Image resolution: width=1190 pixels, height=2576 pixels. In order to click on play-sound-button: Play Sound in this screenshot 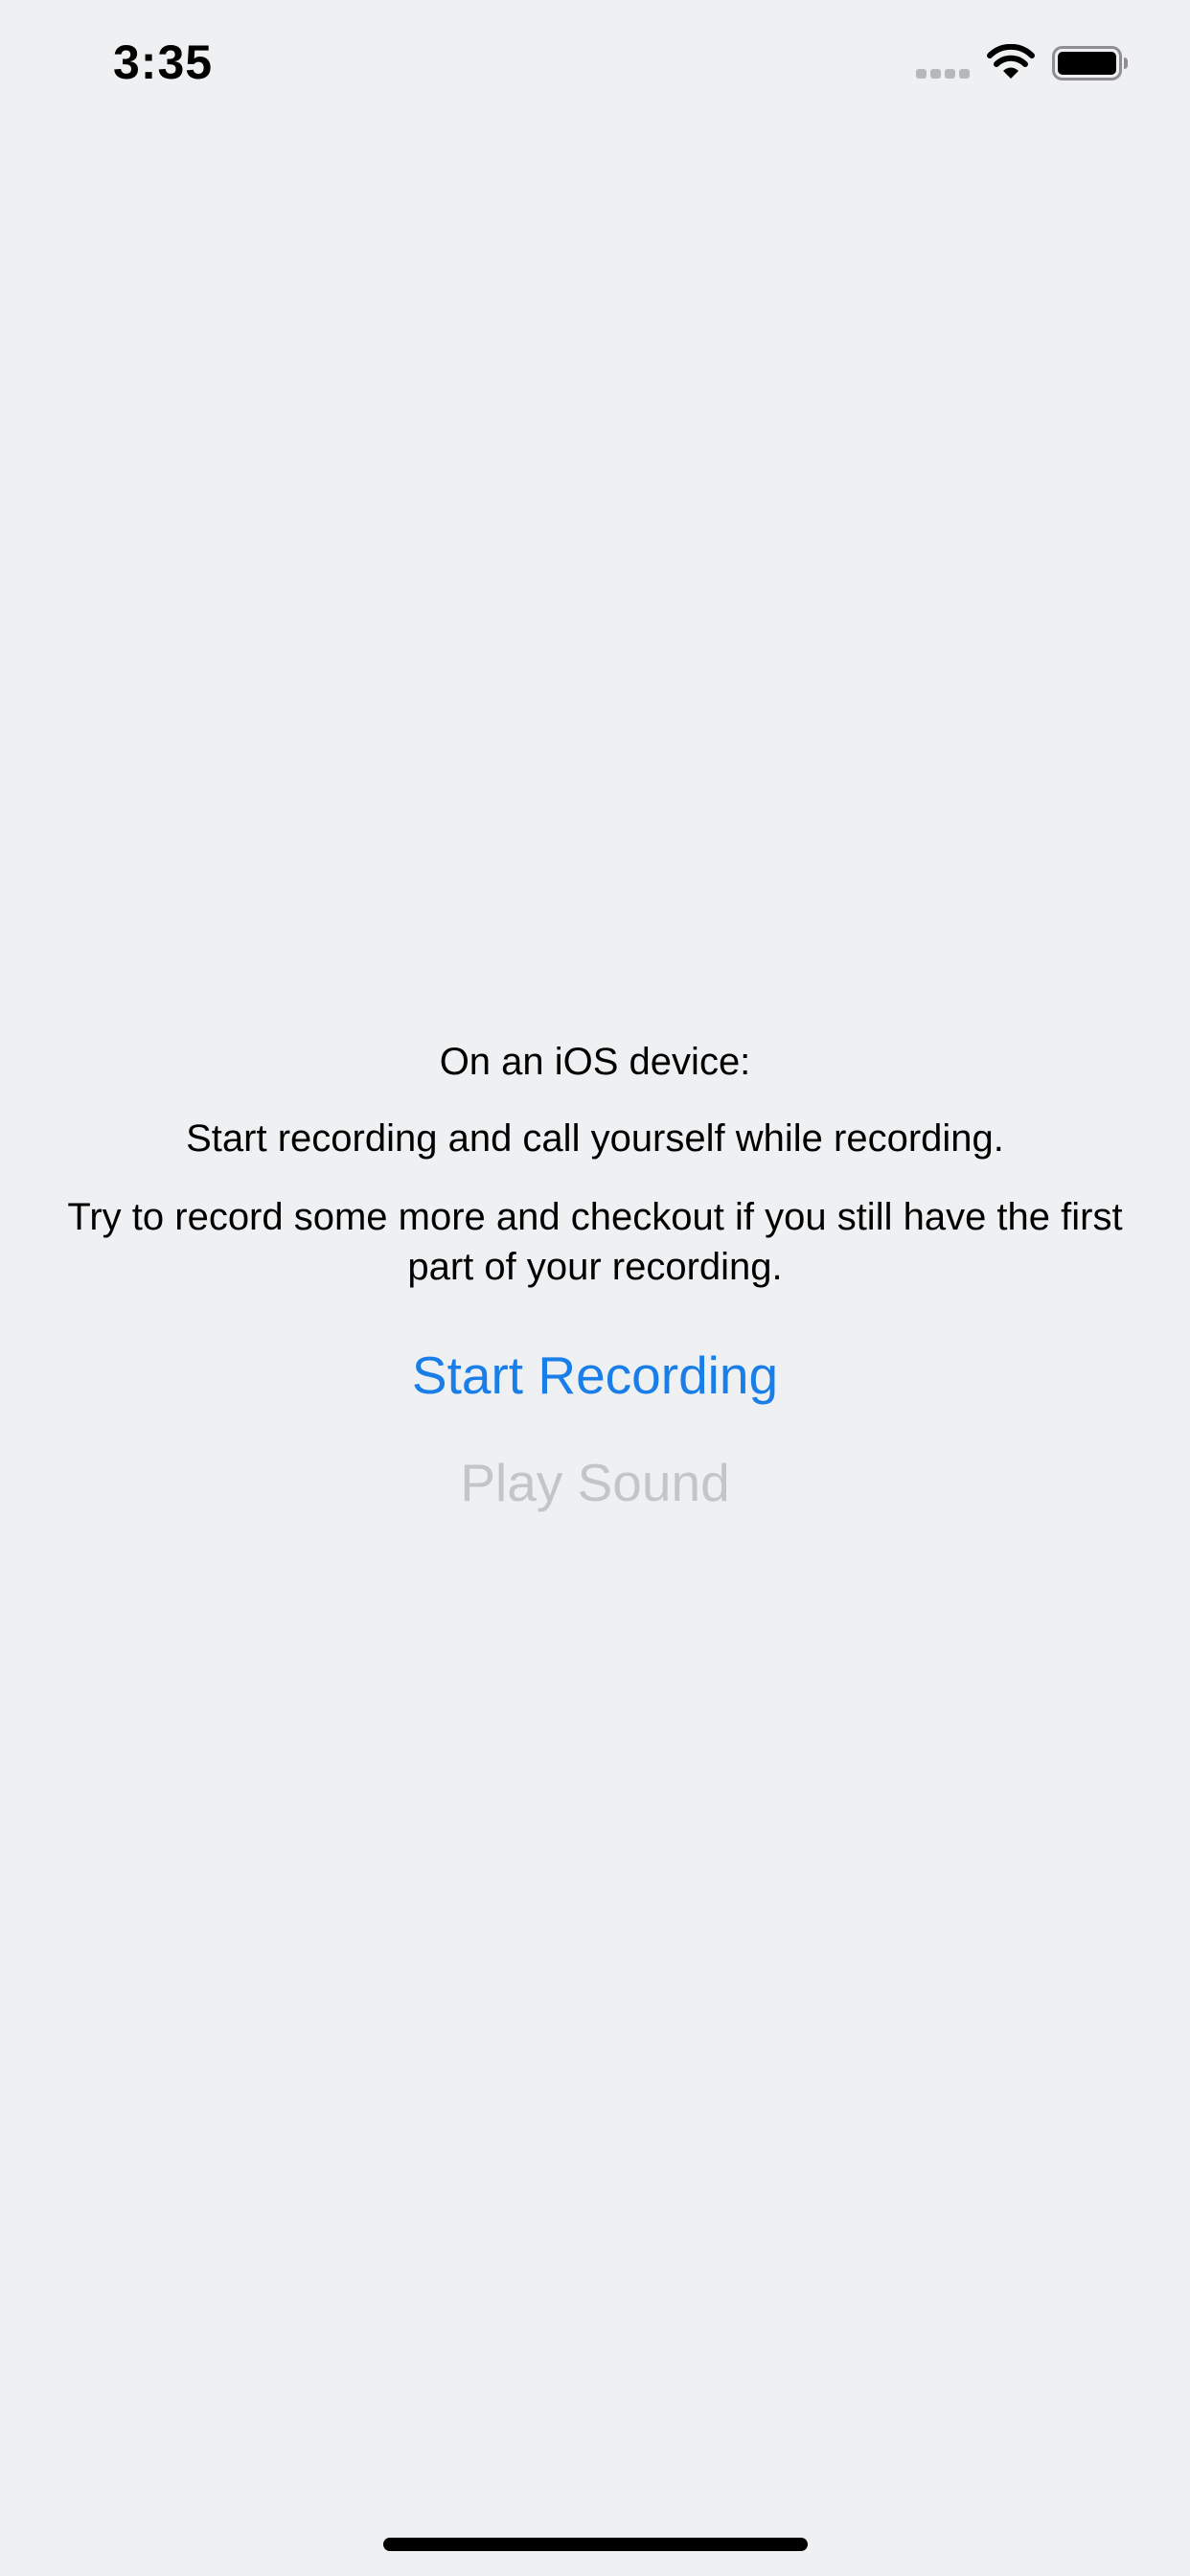, I will do `click(595, 1483)`.